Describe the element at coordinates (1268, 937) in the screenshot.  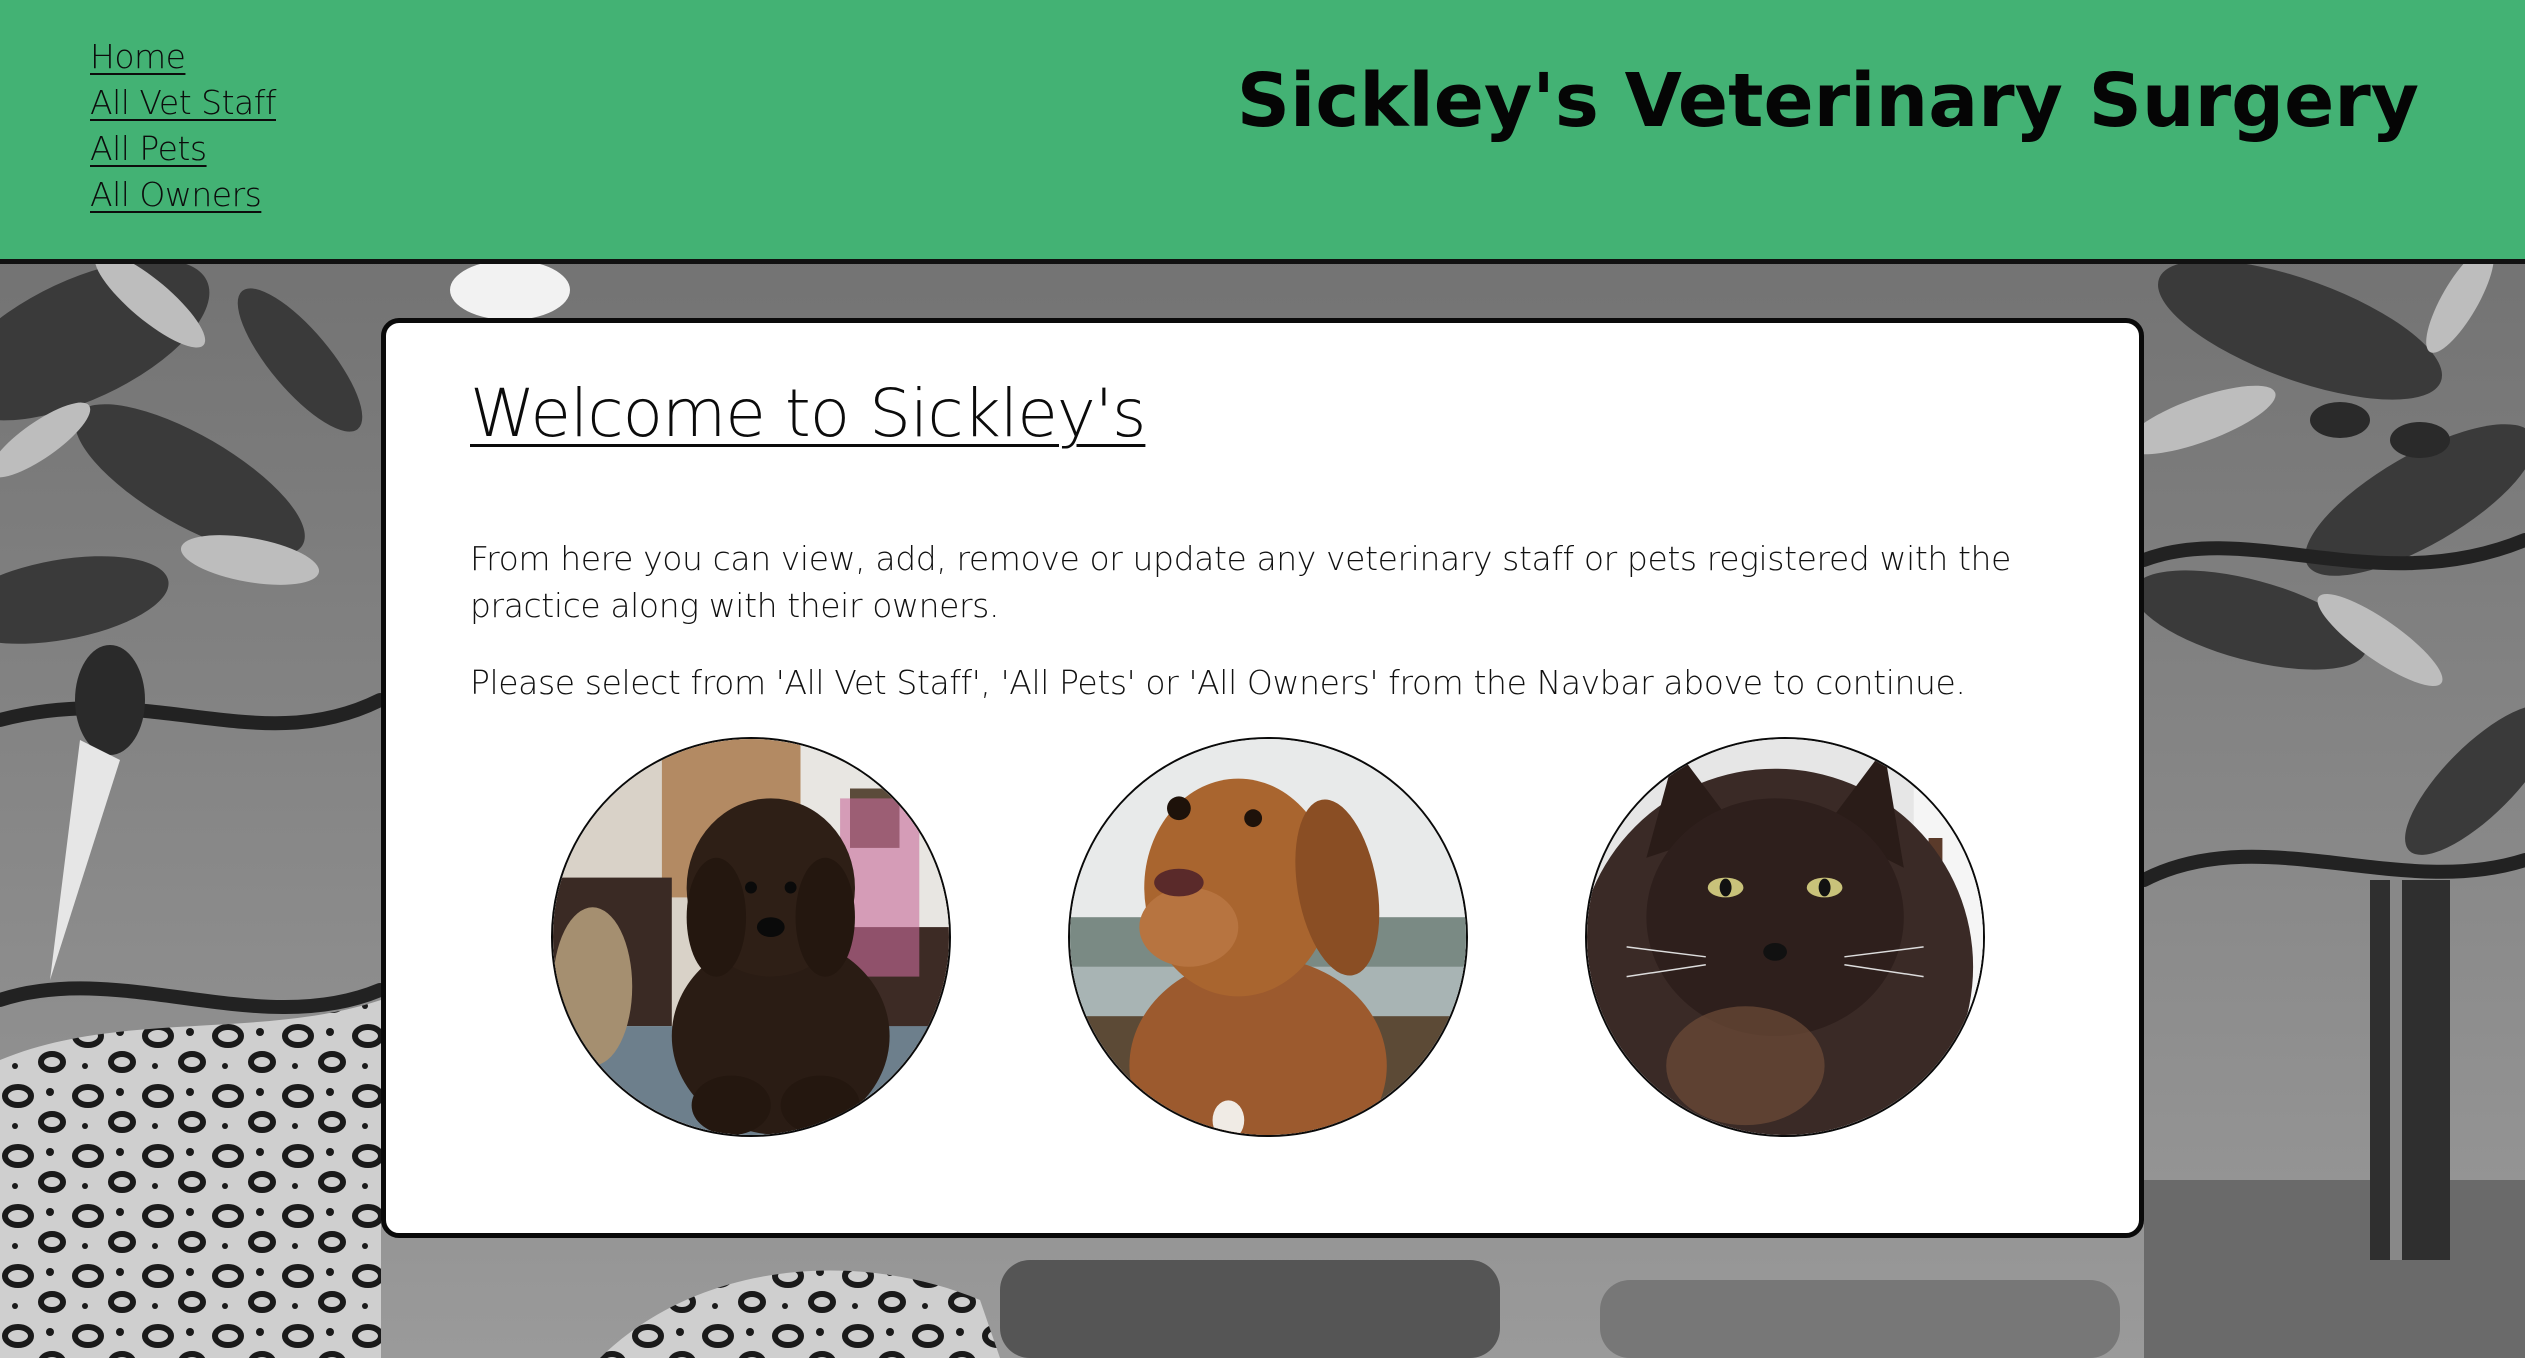
I see `dog-photo` at that location.